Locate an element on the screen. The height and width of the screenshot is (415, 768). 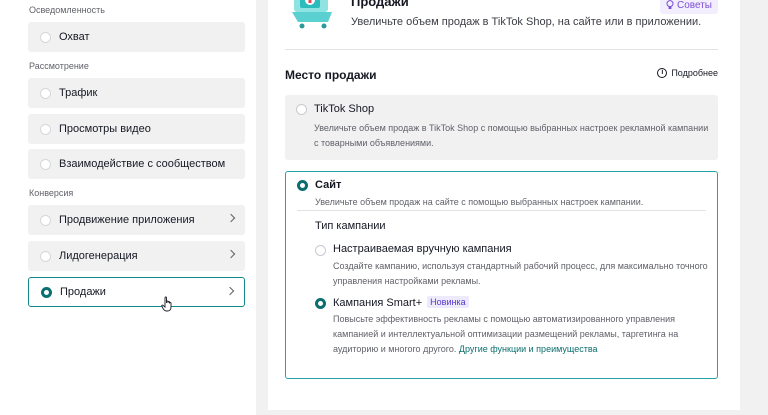
section-title-awareness: Осведомленность is located at coordinates (67, 10).